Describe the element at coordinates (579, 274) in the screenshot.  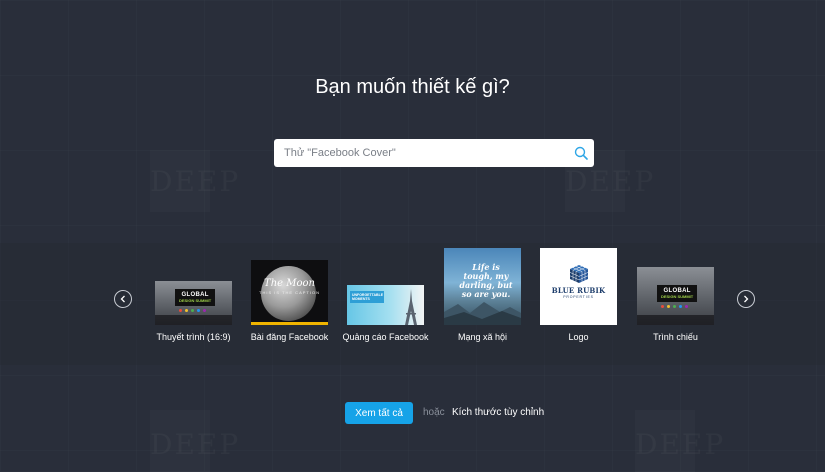
I see `rubik-cube-icon` at that location.